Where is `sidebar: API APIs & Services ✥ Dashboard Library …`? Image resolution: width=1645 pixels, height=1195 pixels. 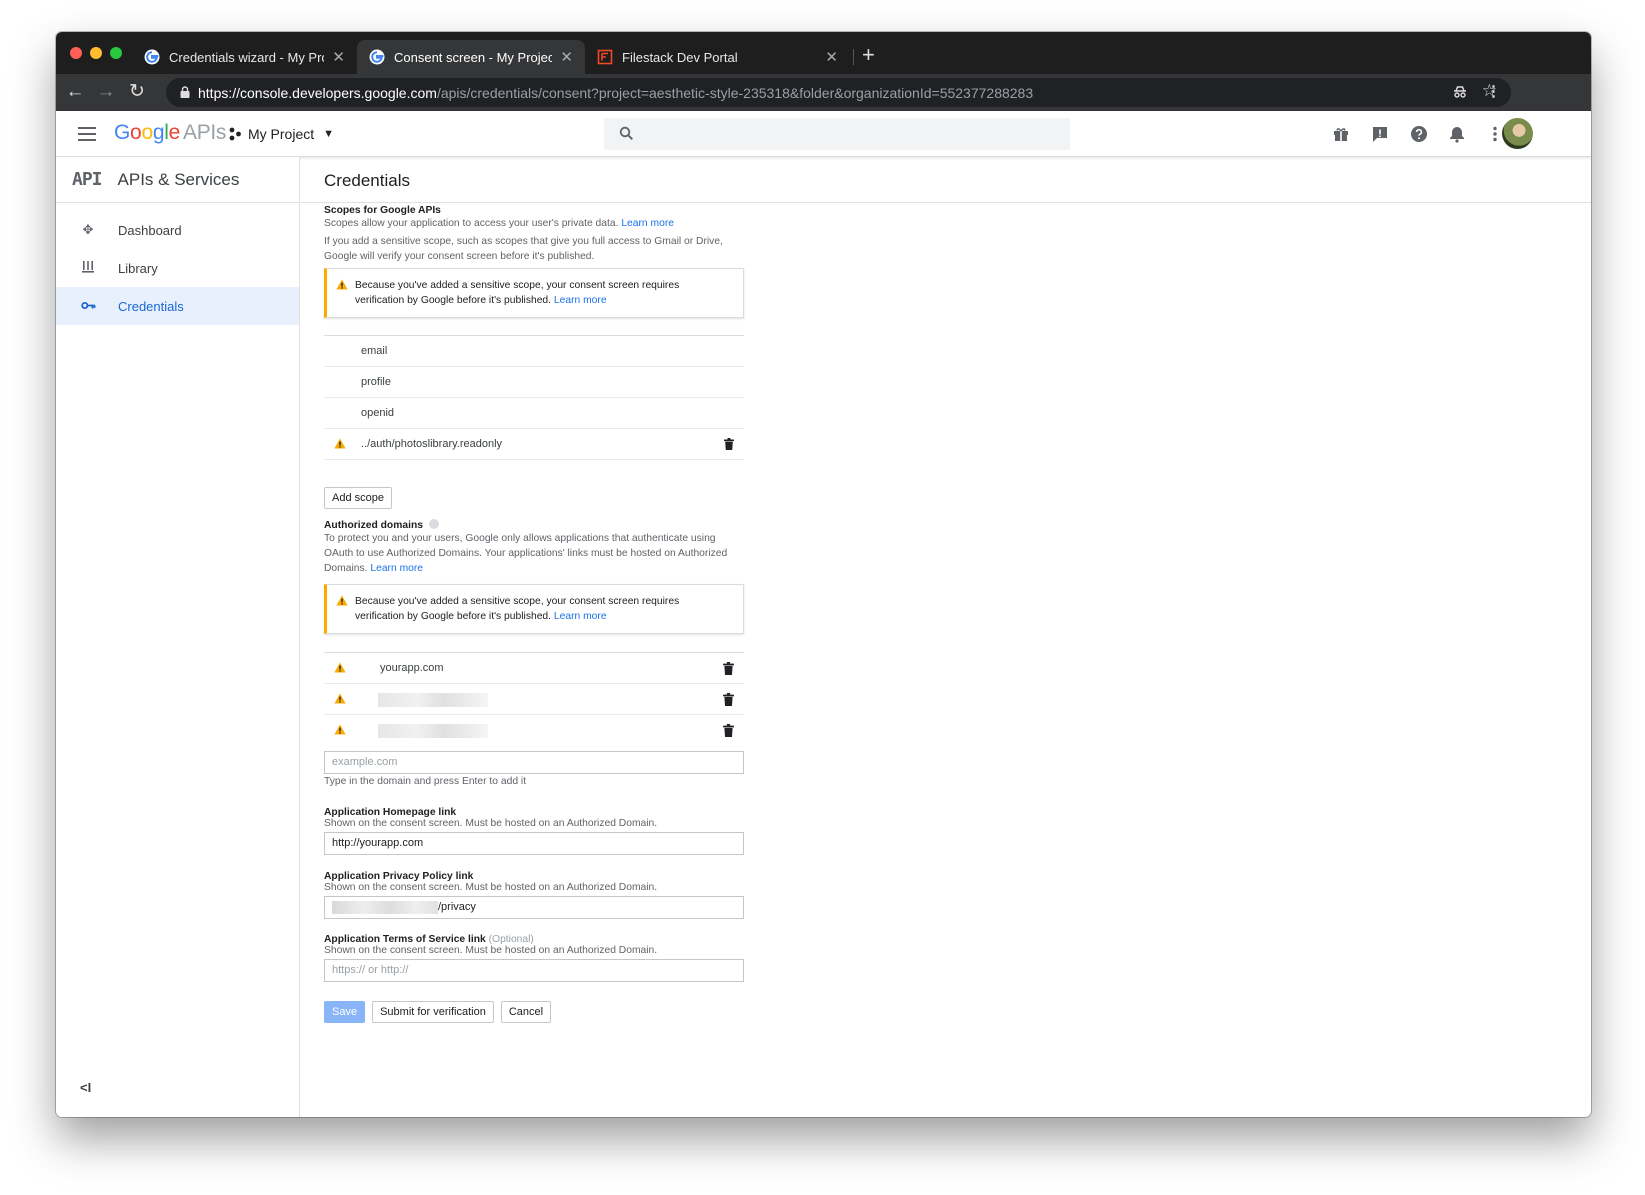
sidebar: API APIs & Services ✥ Dashboard Library … is located at coordinates (178, 637).